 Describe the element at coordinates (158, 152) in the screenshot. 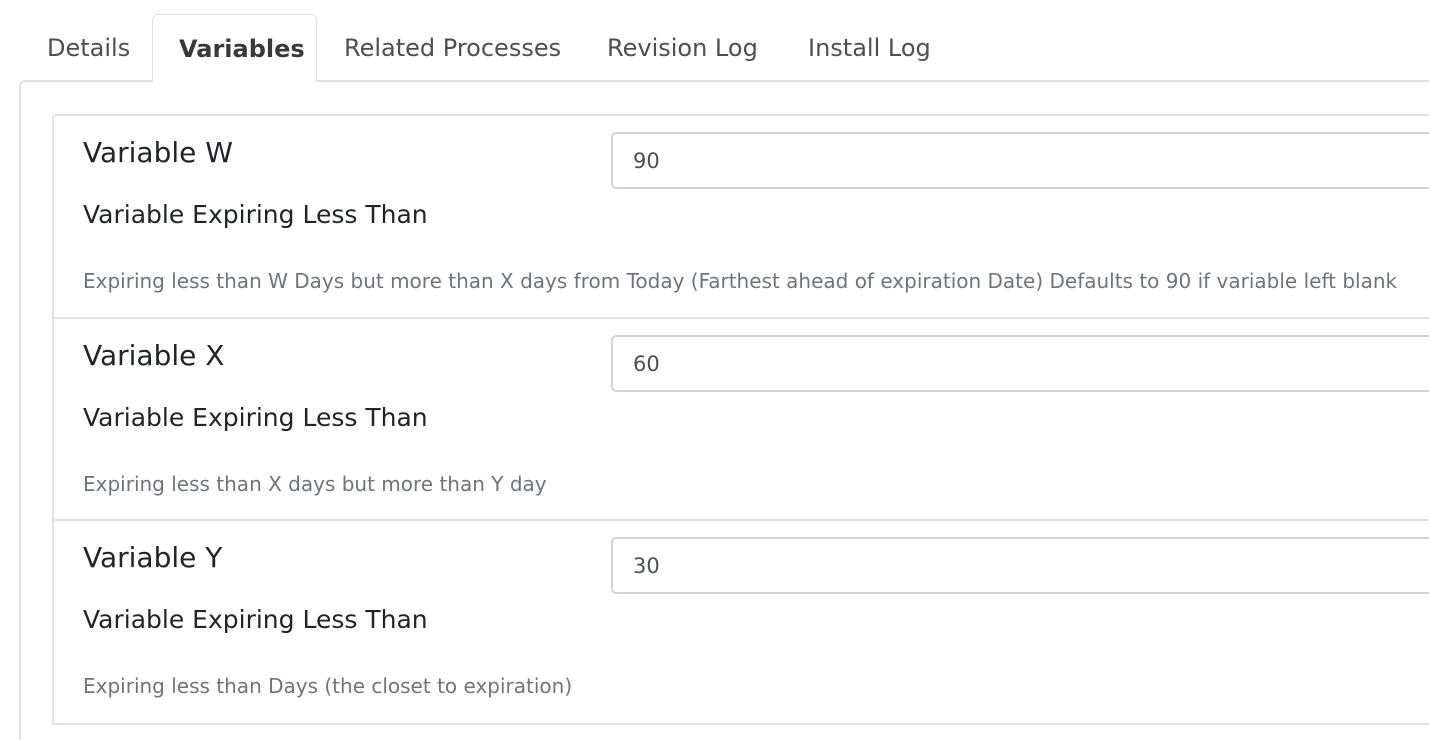

I see `variable-name: Variable W` at that location.